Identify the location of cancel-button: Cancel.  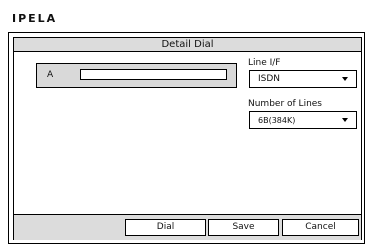
(320, 227).